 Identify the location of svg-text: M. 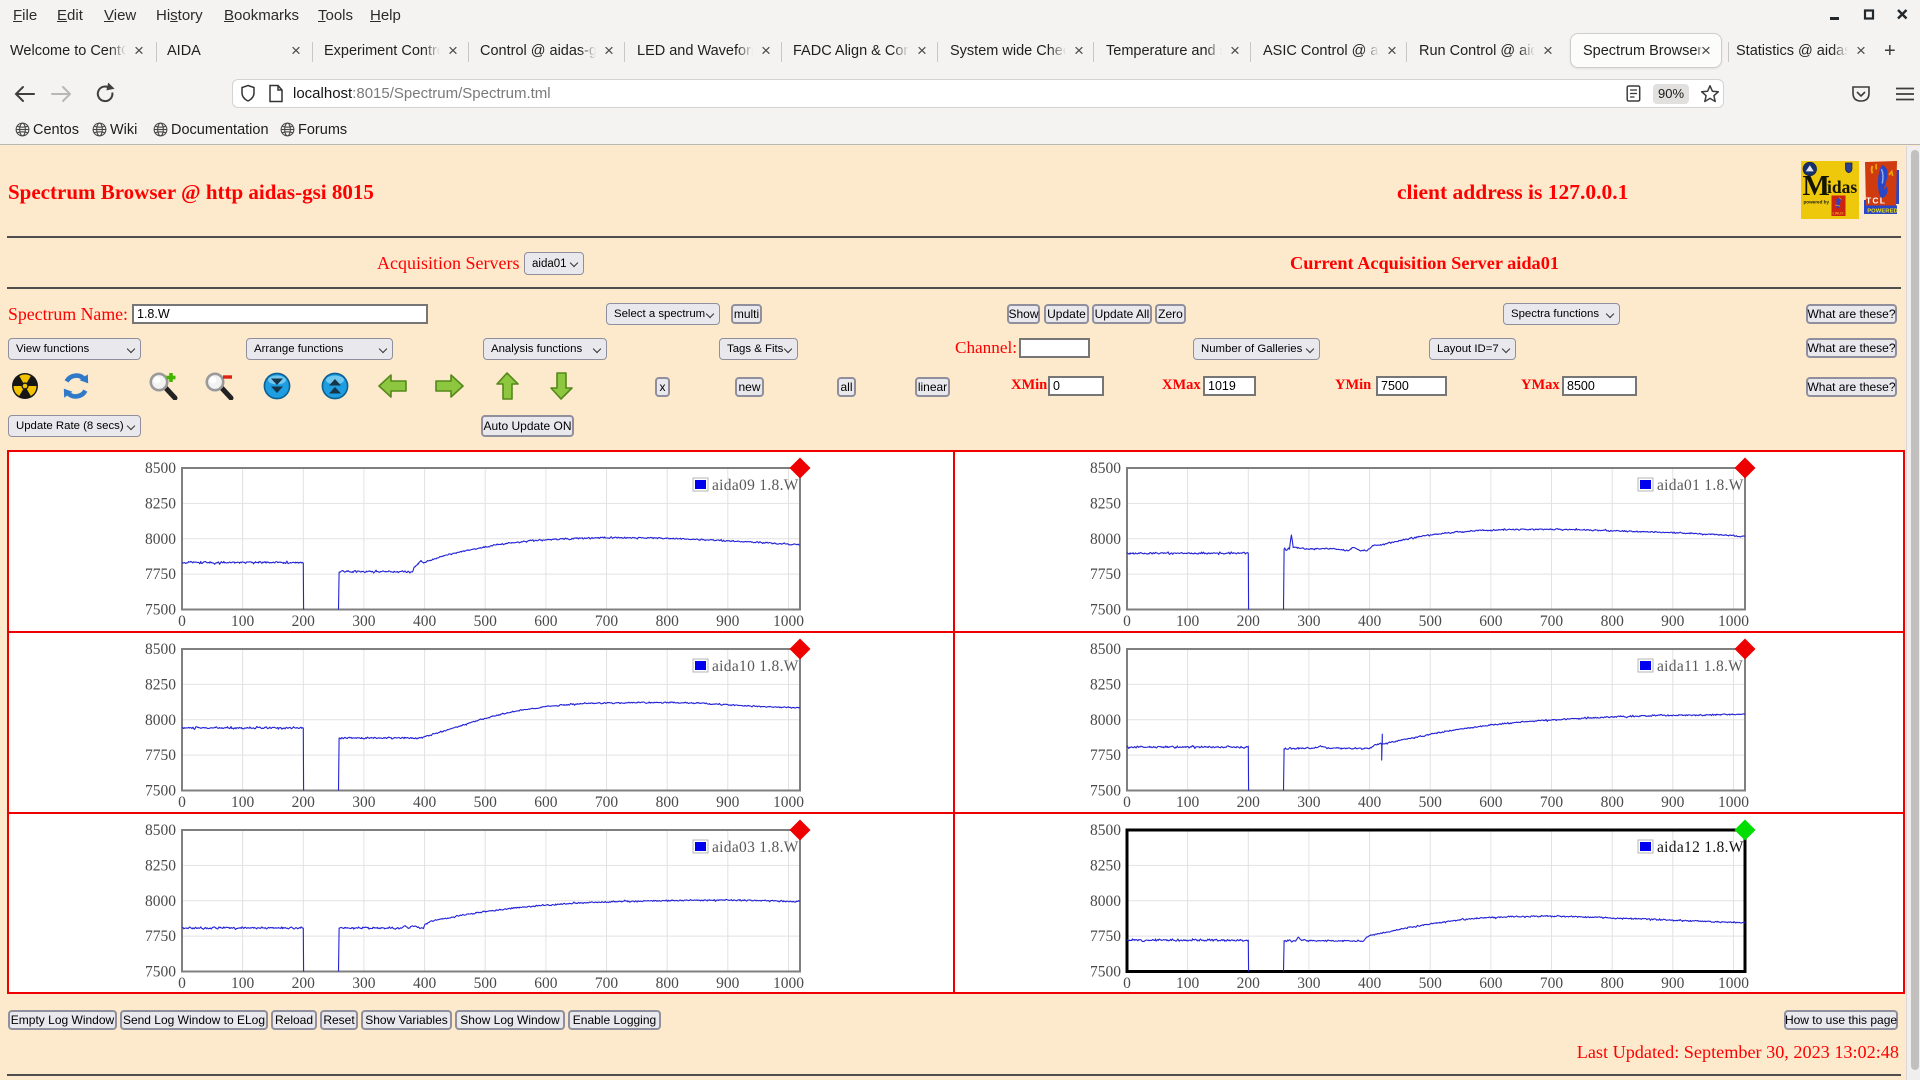
(1816, 186).